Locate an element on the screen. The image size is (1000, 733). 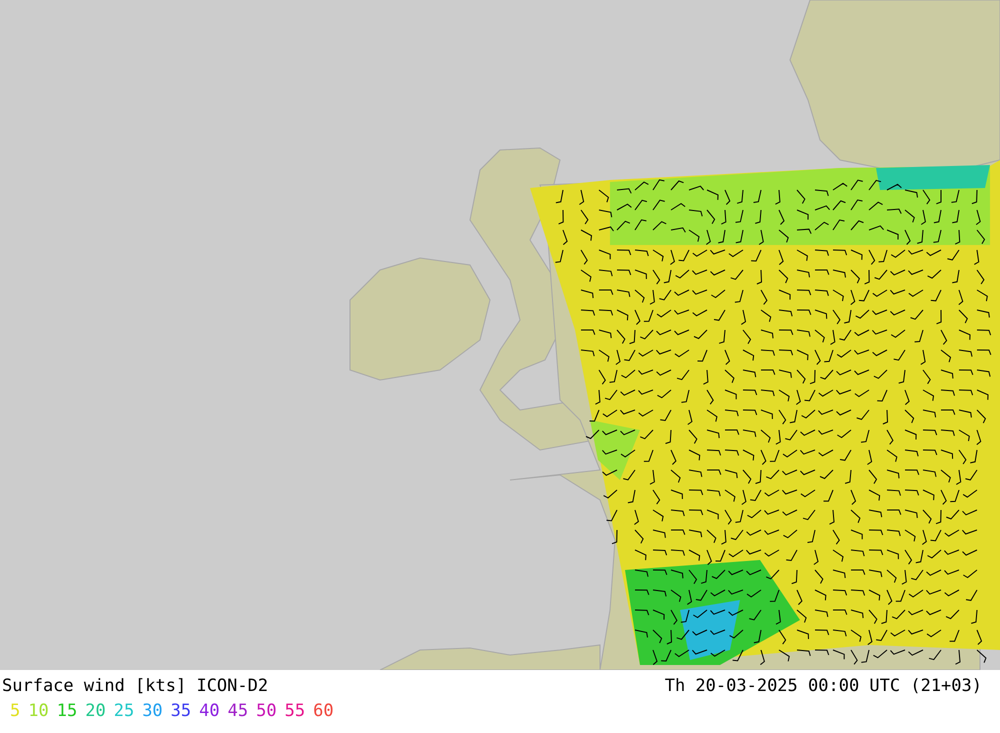
legend-value: 35 is located at coordinates (181, 711).